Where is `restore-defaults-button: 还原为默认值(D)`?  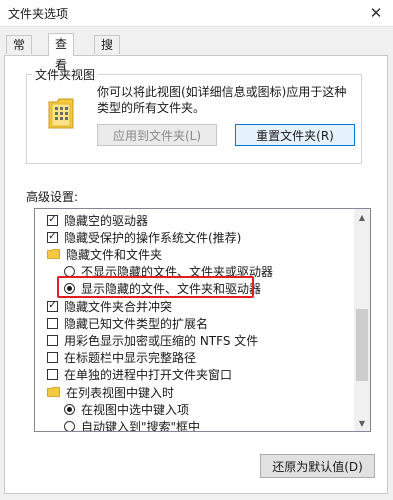
restore-defaults-button: 还原为默认值(D) is located at coordinates (317, 466).